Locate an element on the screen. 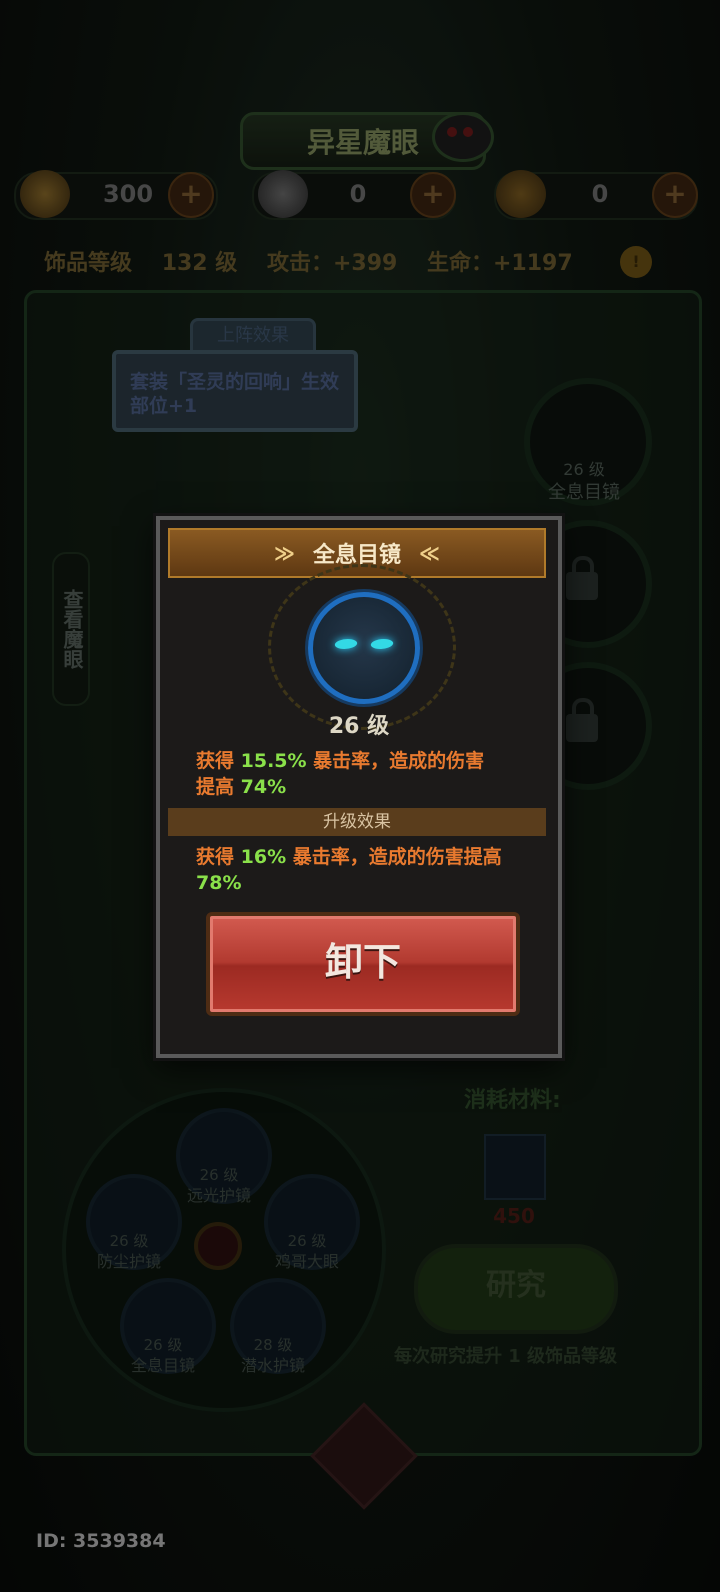  arrow-left-icon: ≪ is located at coordinates (429, 553).